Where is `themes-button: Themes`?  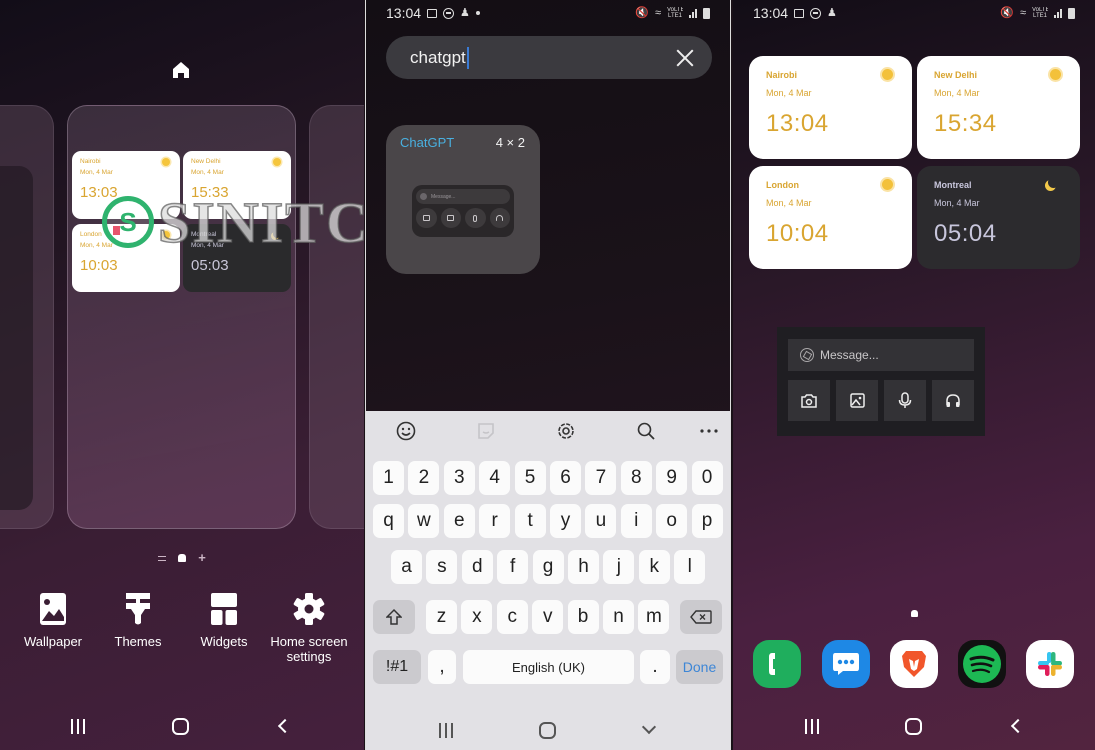 themes-button: Themes is located at coordinates (138, 620).